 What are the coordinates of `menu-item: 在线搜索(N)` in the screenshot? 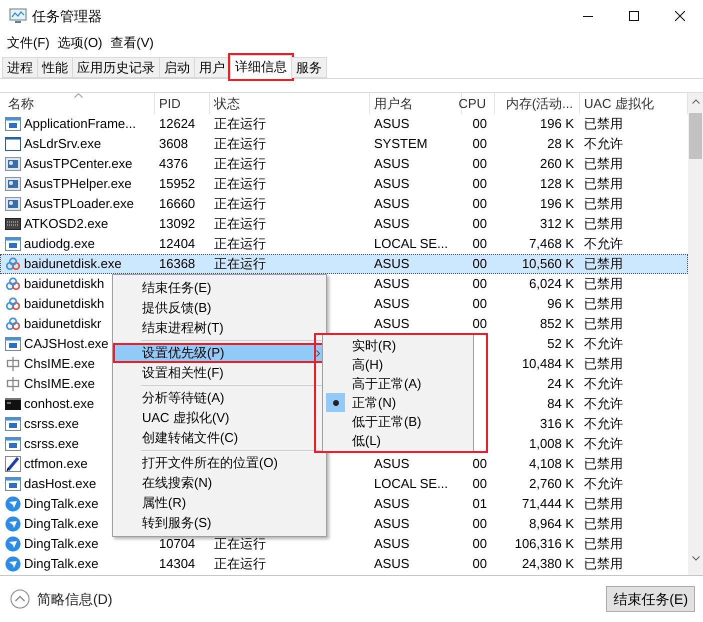 It's located at (219, 483).